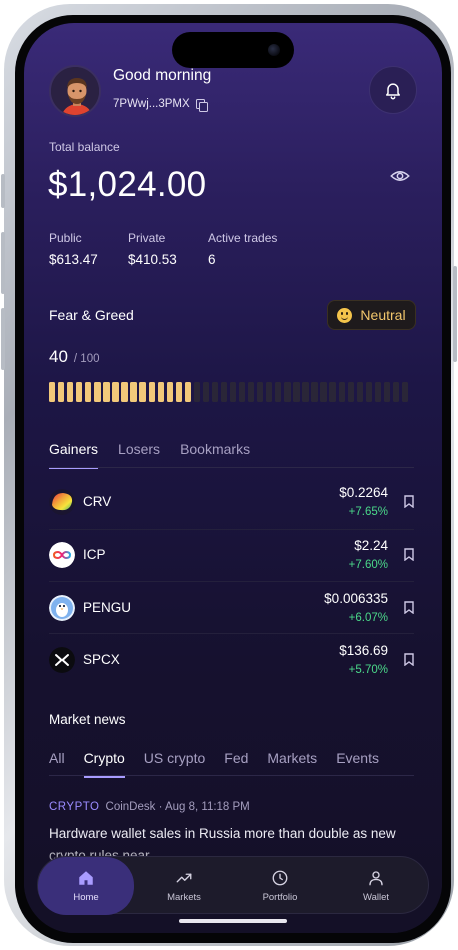 Image resolution: width=458 pixels, height=950 pixels. I want to click on avatar-icon, so click(75, 91).